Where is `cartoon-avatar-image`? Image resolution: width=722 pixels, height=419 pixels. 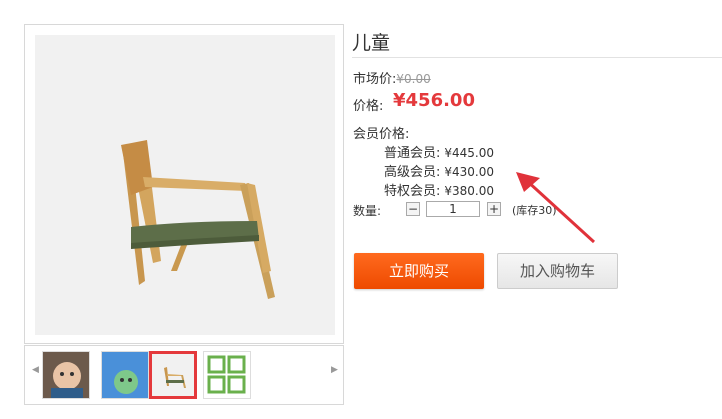
cartoon-avatar-image is located at coordinates (125, 375).